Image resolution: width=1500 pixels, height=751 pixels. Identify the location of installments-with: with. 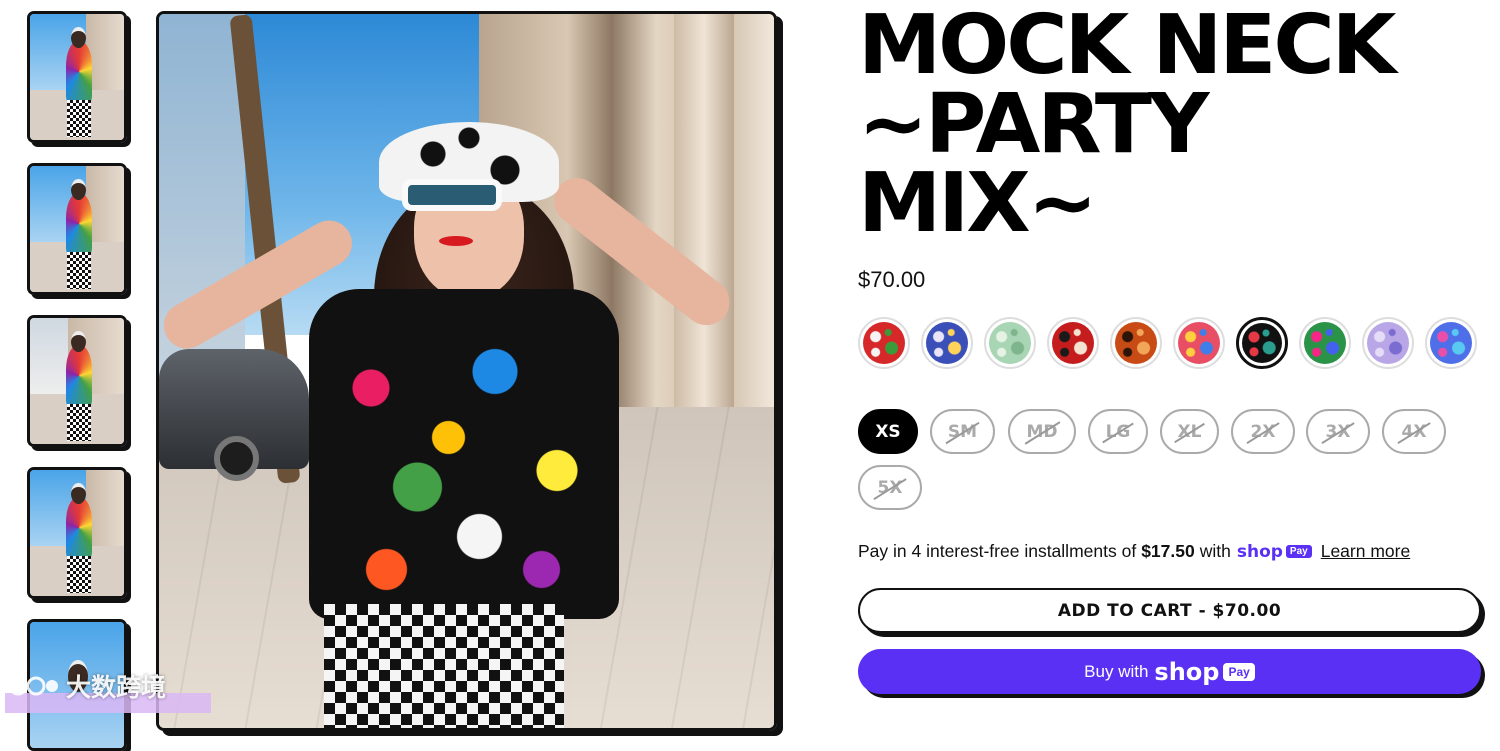
(1215, 551).